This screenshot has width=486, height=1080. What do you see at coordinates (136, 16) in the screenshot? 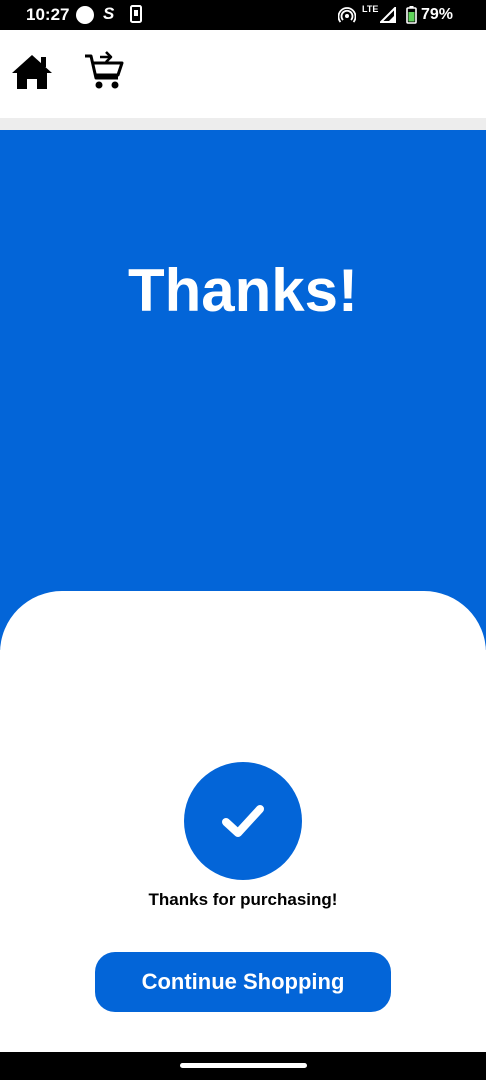
I see `sim-card-icon` at bounding box center [136, 16].